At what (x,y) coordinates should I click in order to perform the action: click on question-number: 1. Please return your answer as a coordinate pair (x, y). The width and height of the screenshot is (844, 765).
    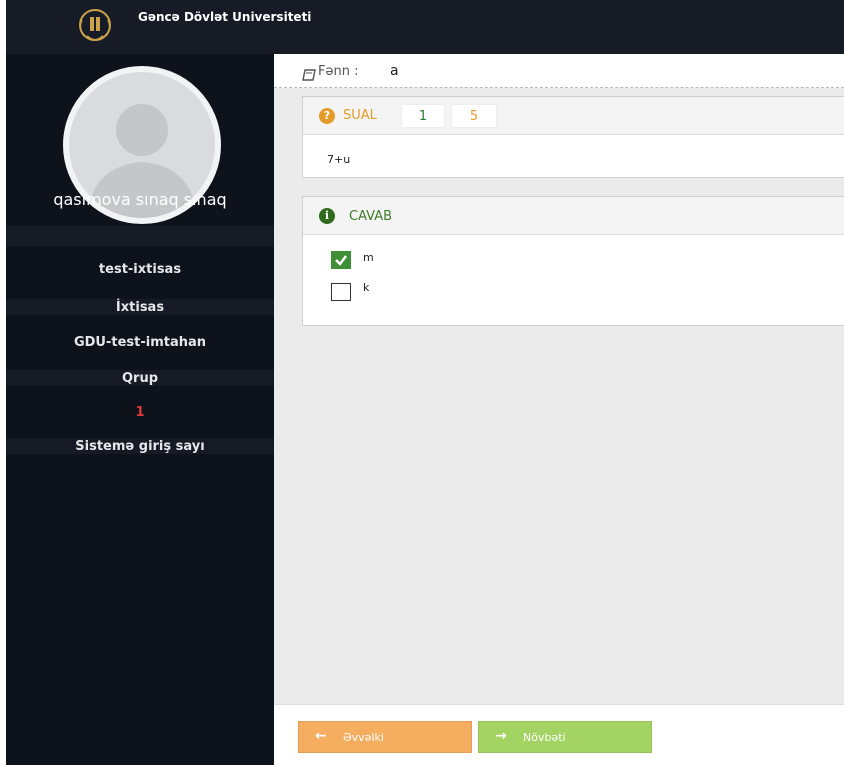
    Looking at the image, I should click on (423, 116).